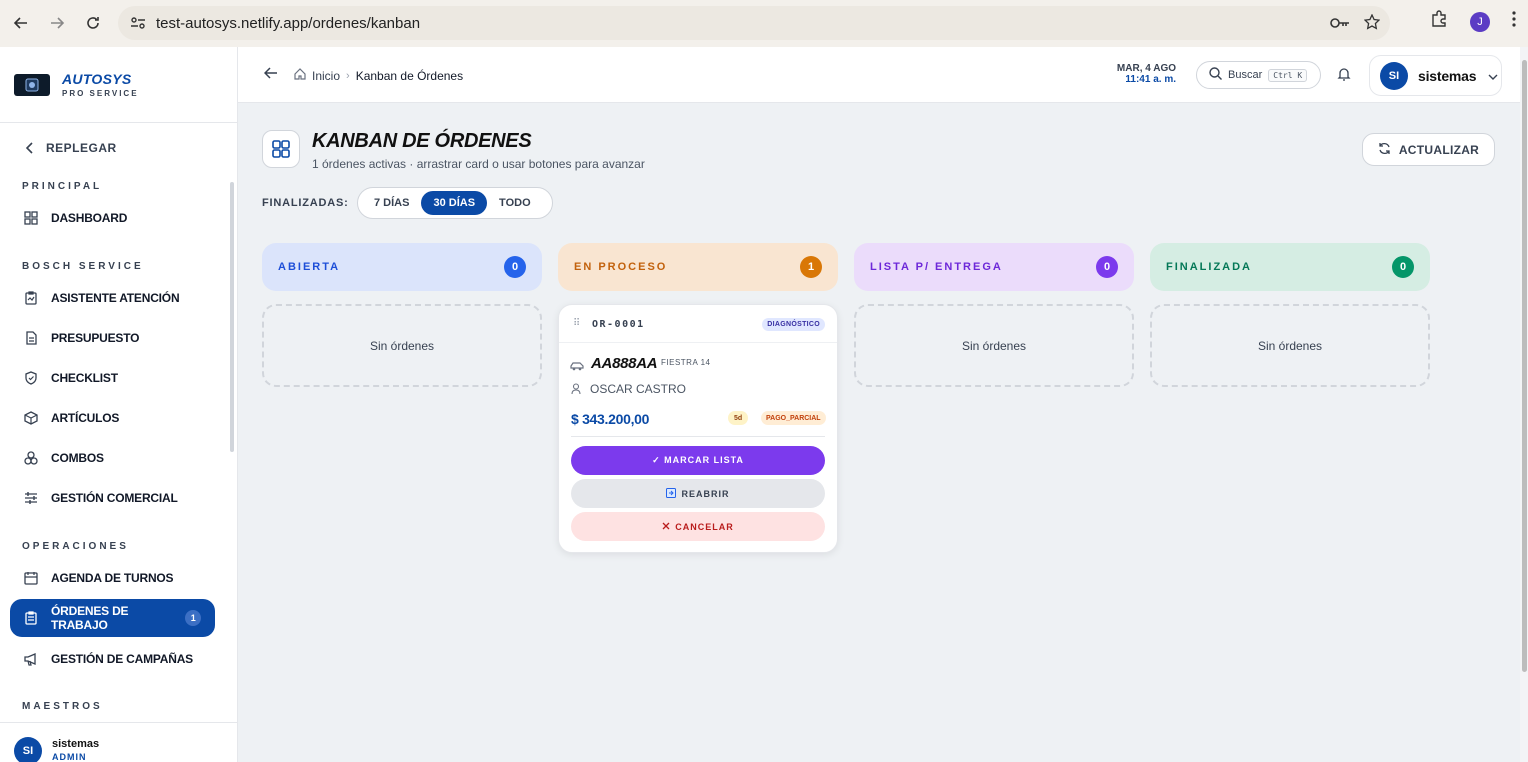 The height and width of the screenshot is (762, 1528). What do you see at coordinates (1524, 366) in the screenshot?
I see `page-scrollbar-thumb` at bounding box center [1524, 366].